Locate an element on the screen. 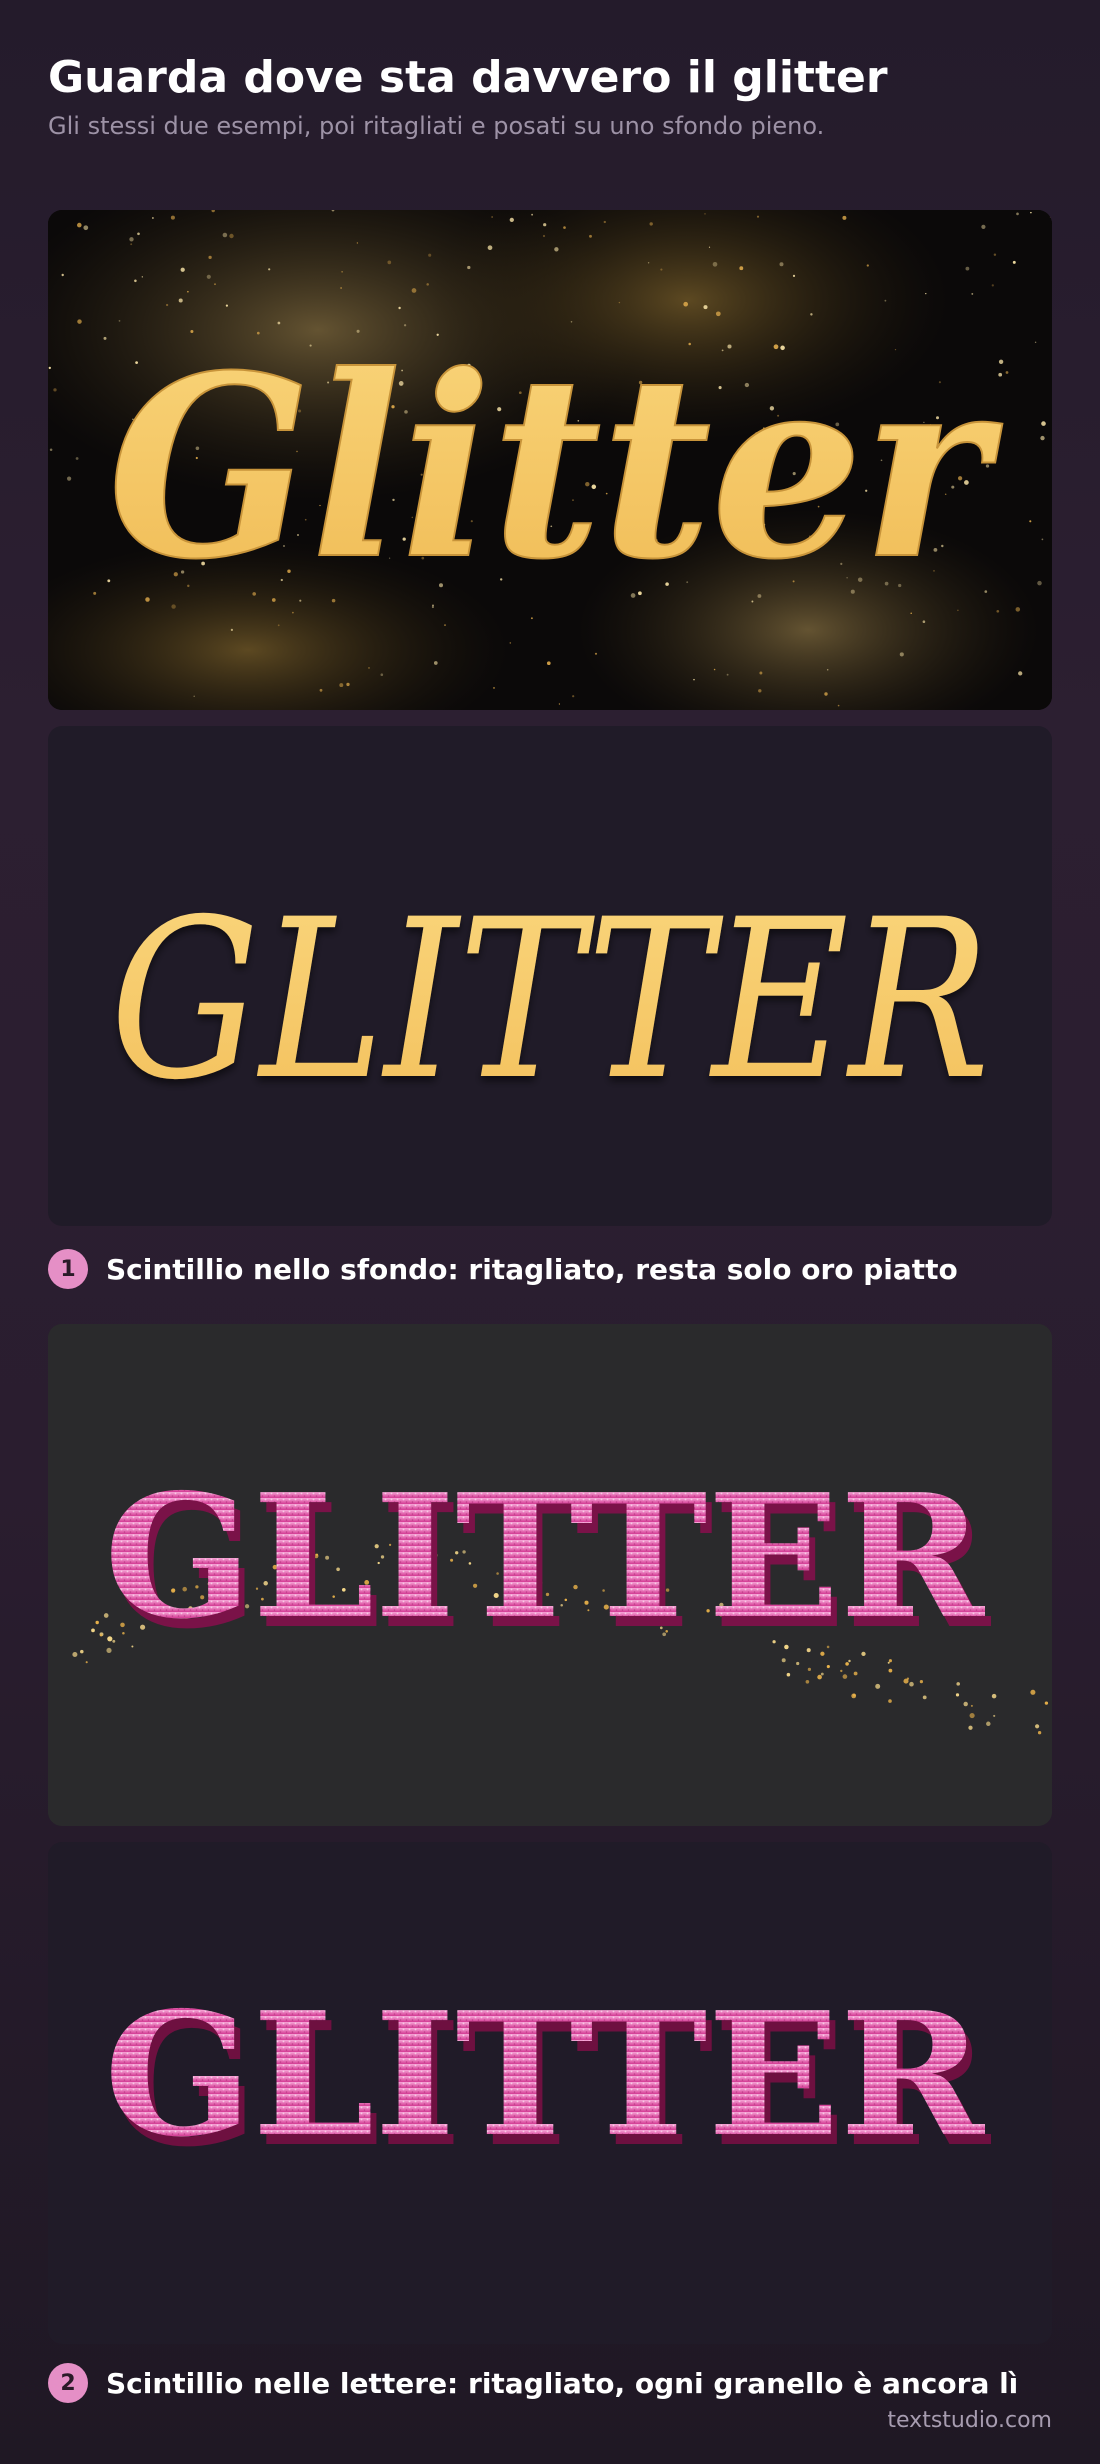  example-1-original-word: Glitter is located at coordinates (555, 467).